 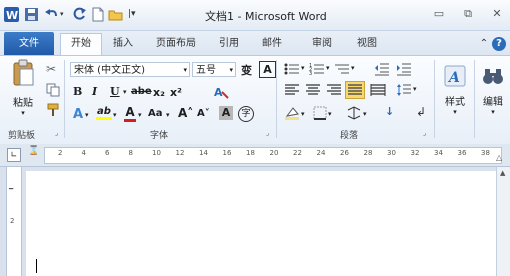 What do you see at coordinates (231, 70) in the screenshot?
I see `font-size-dropdown-icon: ▾` at bounding box center [231, 70].